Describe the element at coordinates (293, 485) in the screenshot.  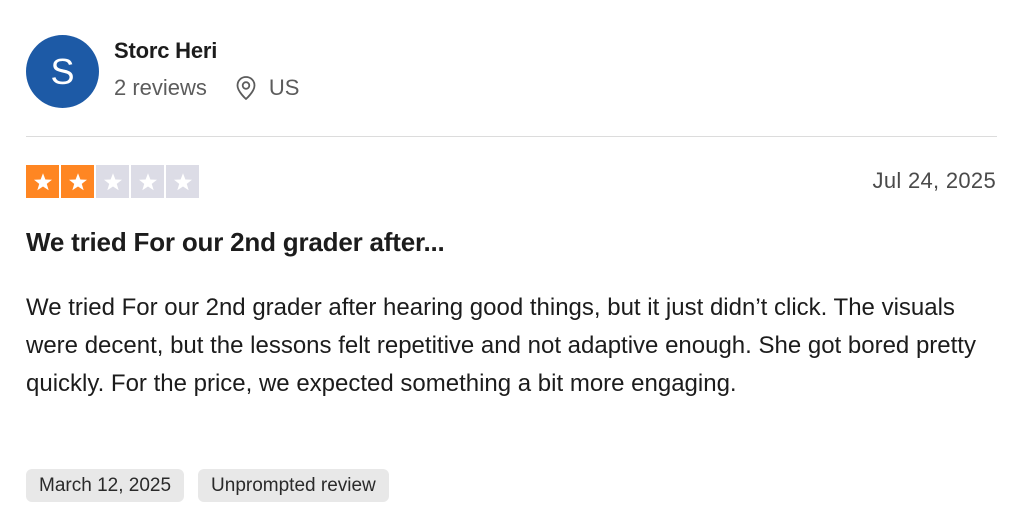
I see `unprompted-review-tag: Unprompted review` at that location.